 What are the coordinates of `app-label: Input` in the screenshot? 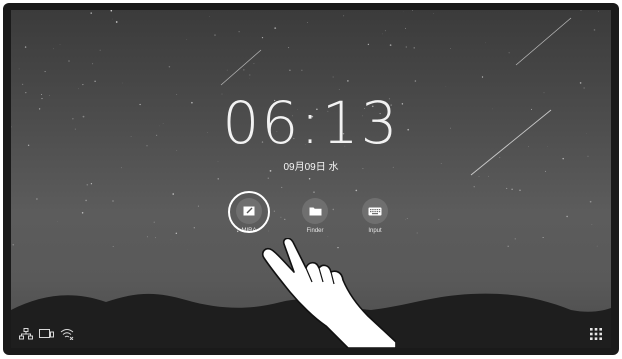 It's located at (375, 231).